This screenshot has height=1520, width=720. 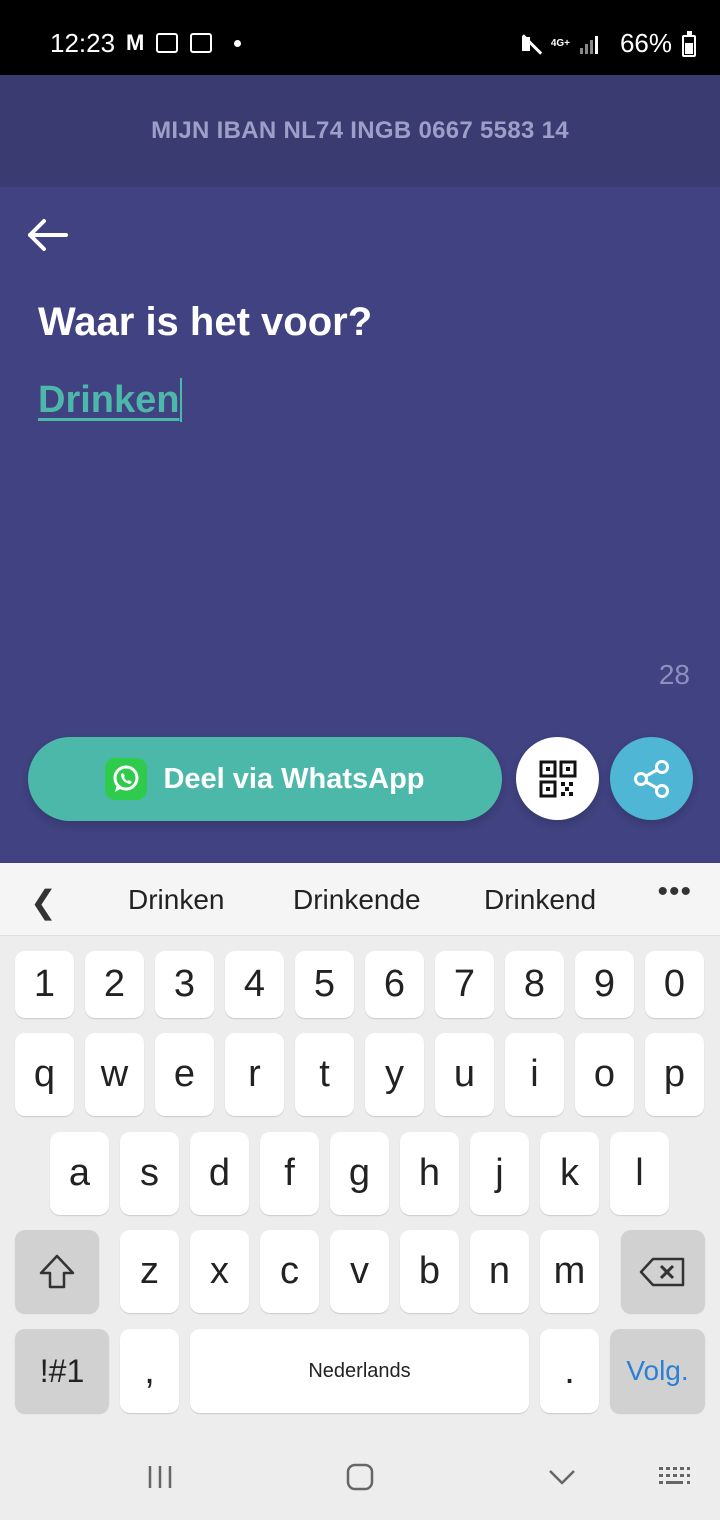 I want to click on back-button, so click(x=48, y=235).